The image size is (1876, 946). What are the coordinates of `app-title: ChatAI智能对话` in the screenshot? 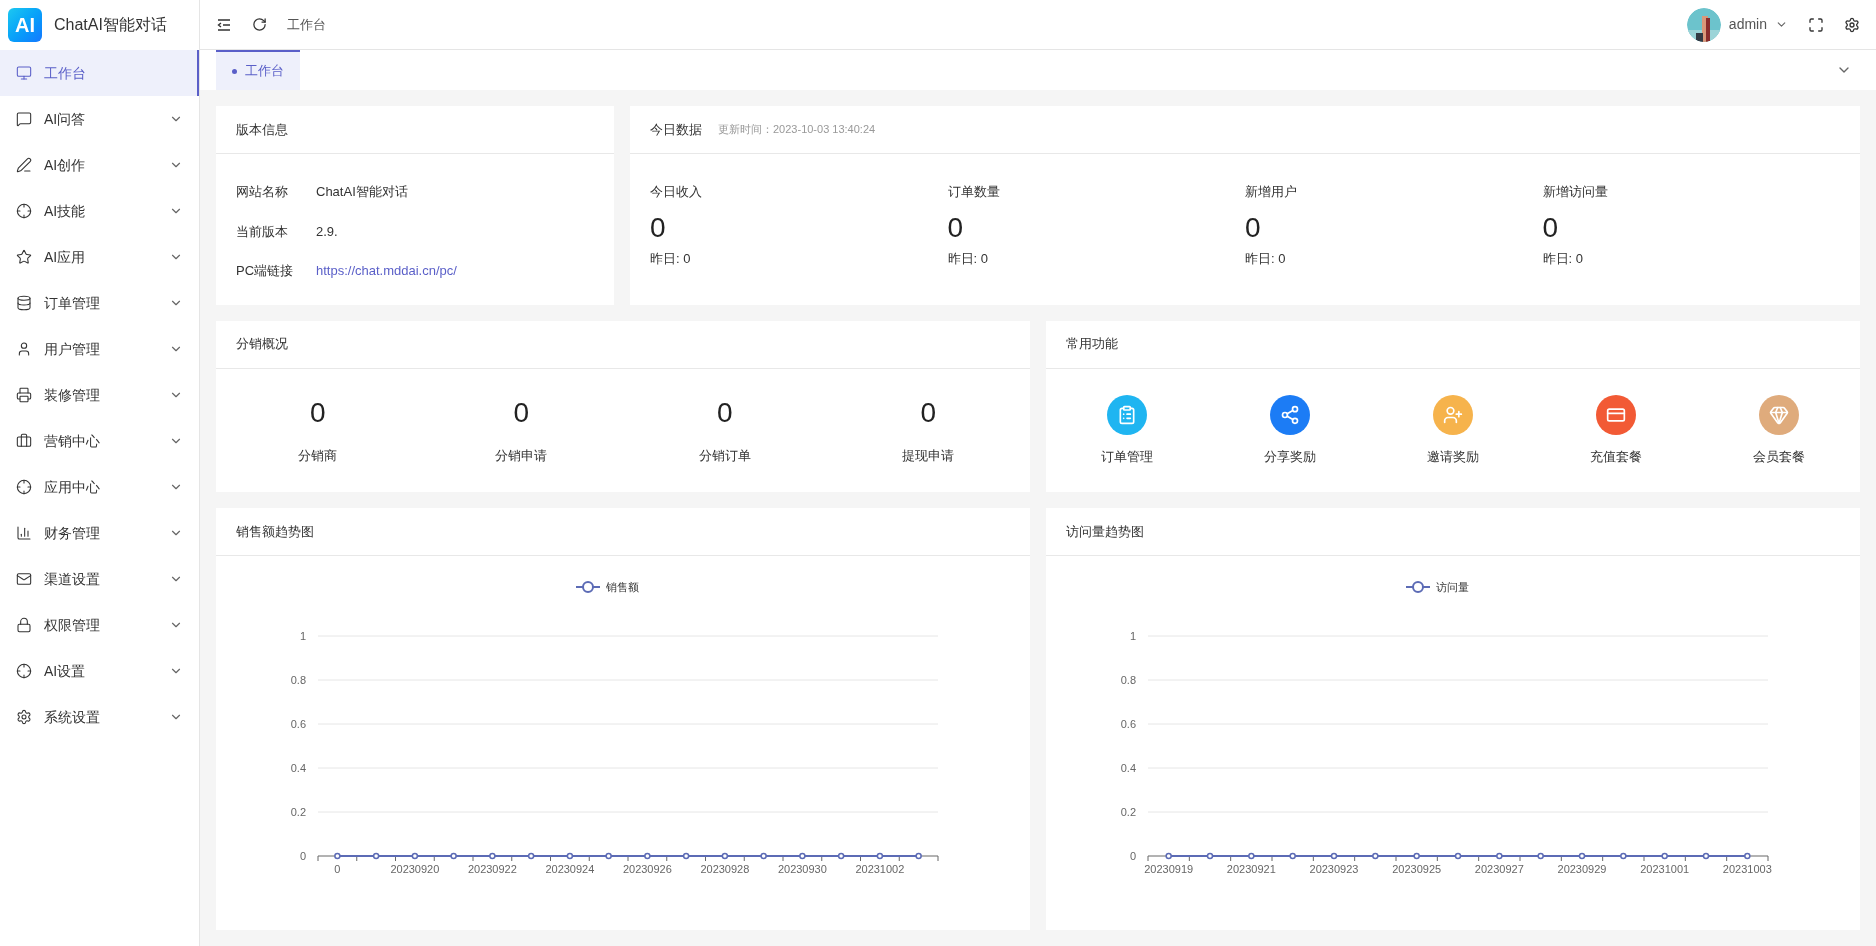 It's located at (110, 25).